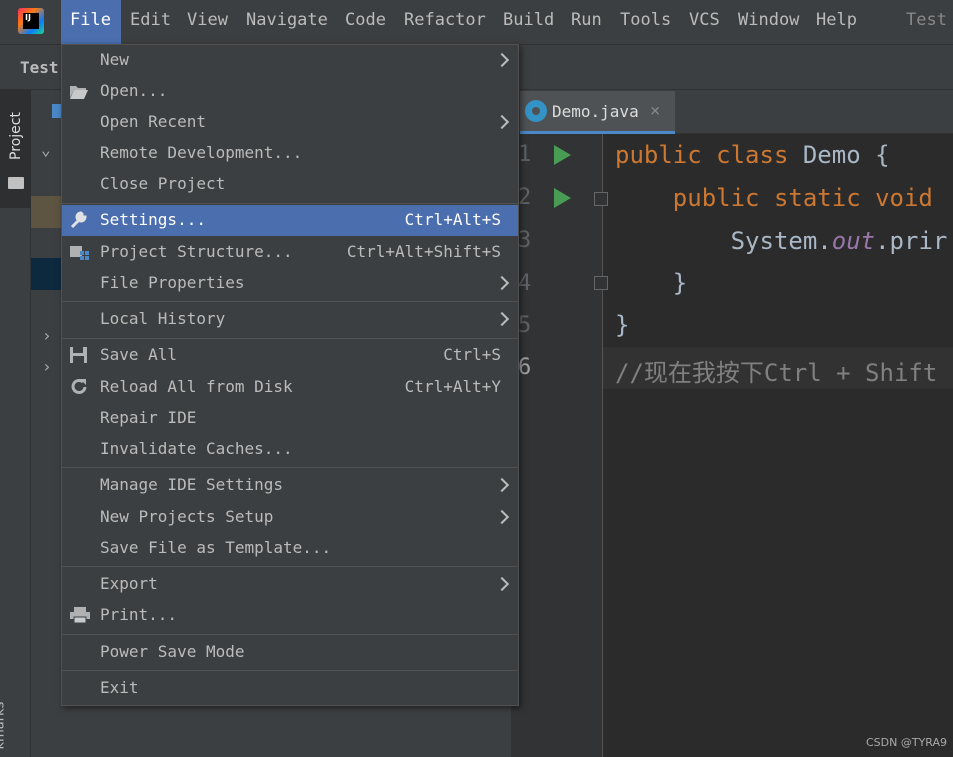 The width and height of the screenshot is (953, 757). I want to click on menu-item-repair-ide: Repair IDE, so click(290, 418).